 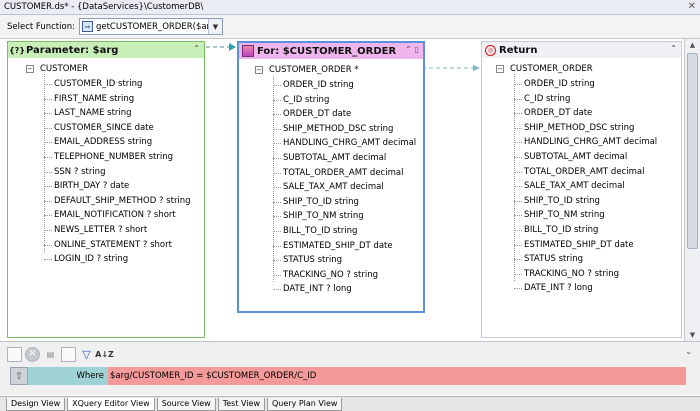 I want to click on collapse-icon: ⌃ ▯, so click(x=412, y=49).